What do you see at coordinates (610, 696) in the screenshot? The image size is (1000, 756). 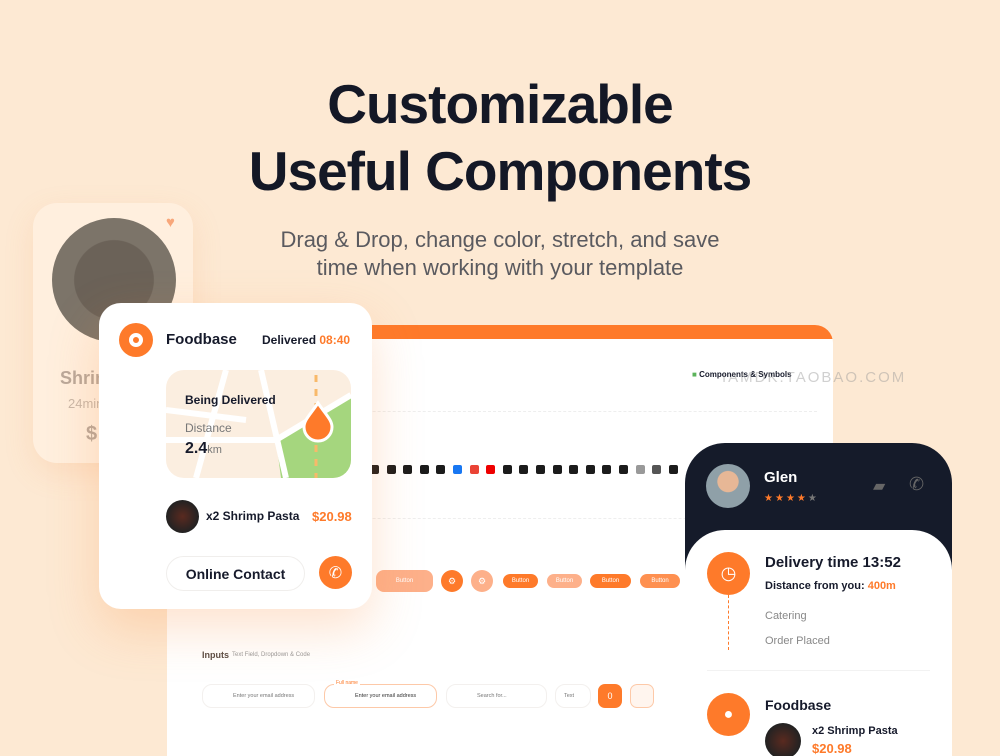 I see `code-input-filled: 0` at bounding box center [610, 696].